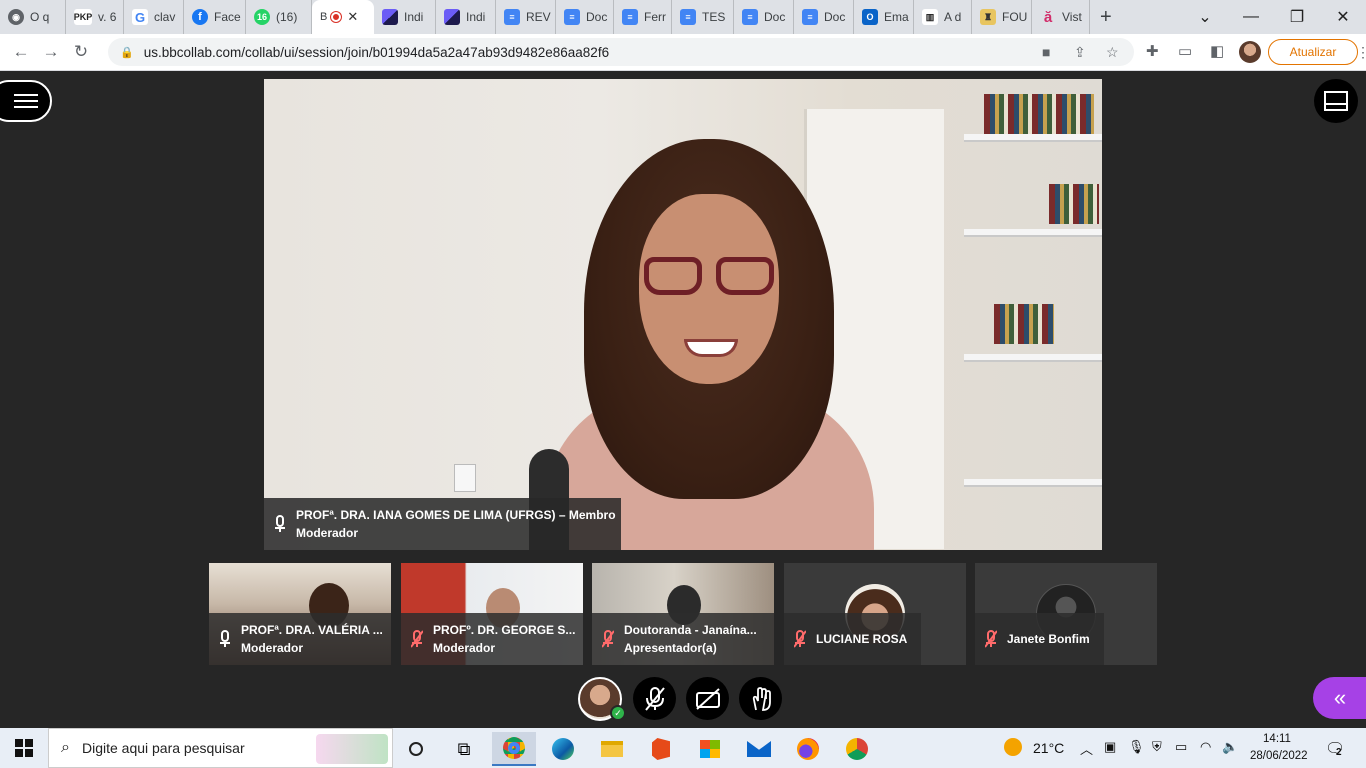  What do you see at coordinates (1339, 698) in the screenshot?
I see `open-collaborate-panel-button: «` at bounding box center [1339, 698].